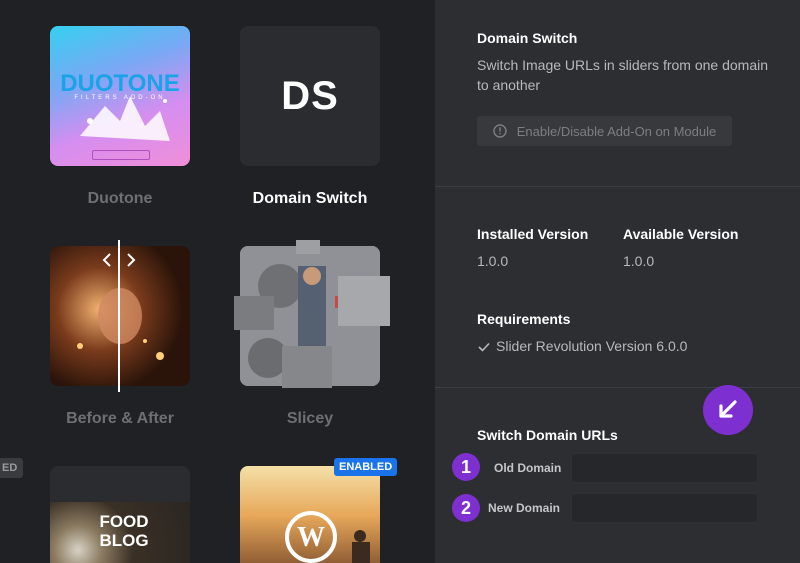  I want to click on old-domain-label: Old Domain, so click(528, 468).